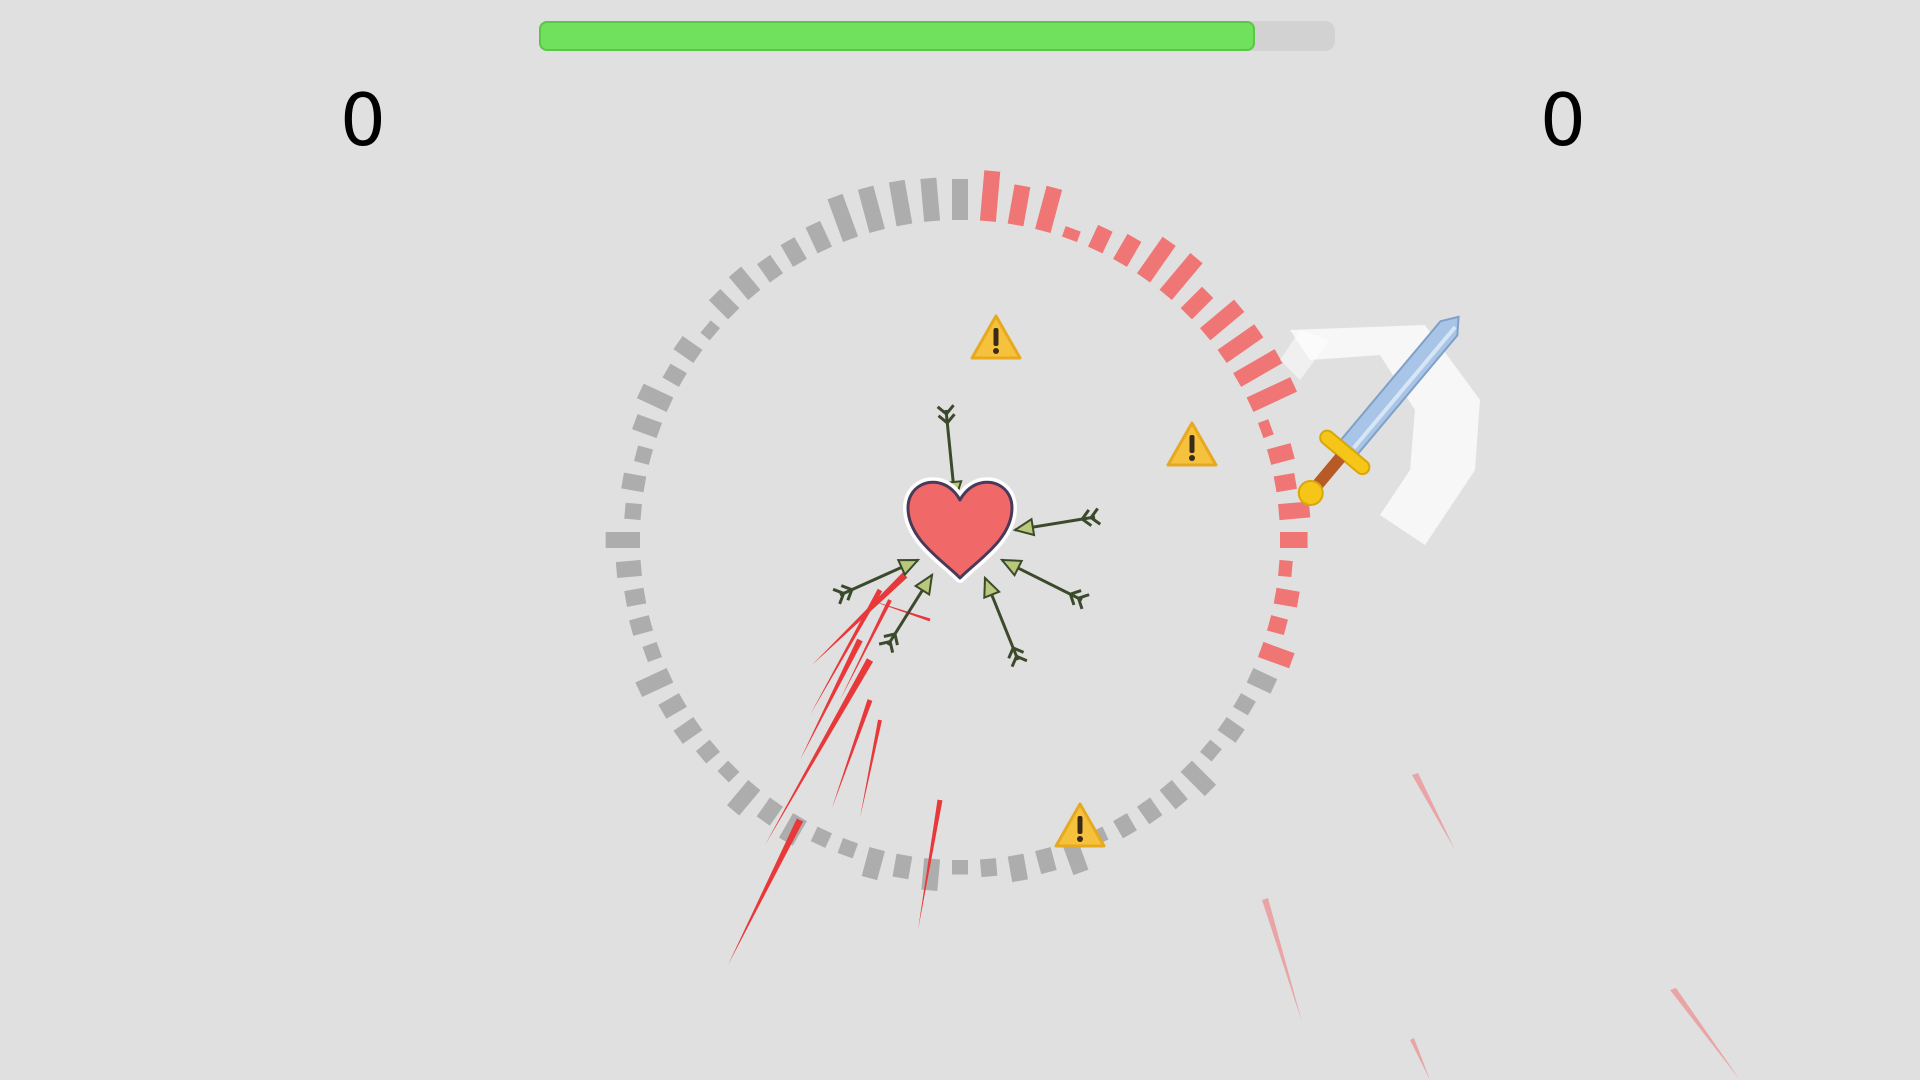 The width and height of the screenshot is (1920, 1080). What do you see at coordinates (1094, 581) in the screenshot?
I see `warnings` at bounding box center [1094, 581].